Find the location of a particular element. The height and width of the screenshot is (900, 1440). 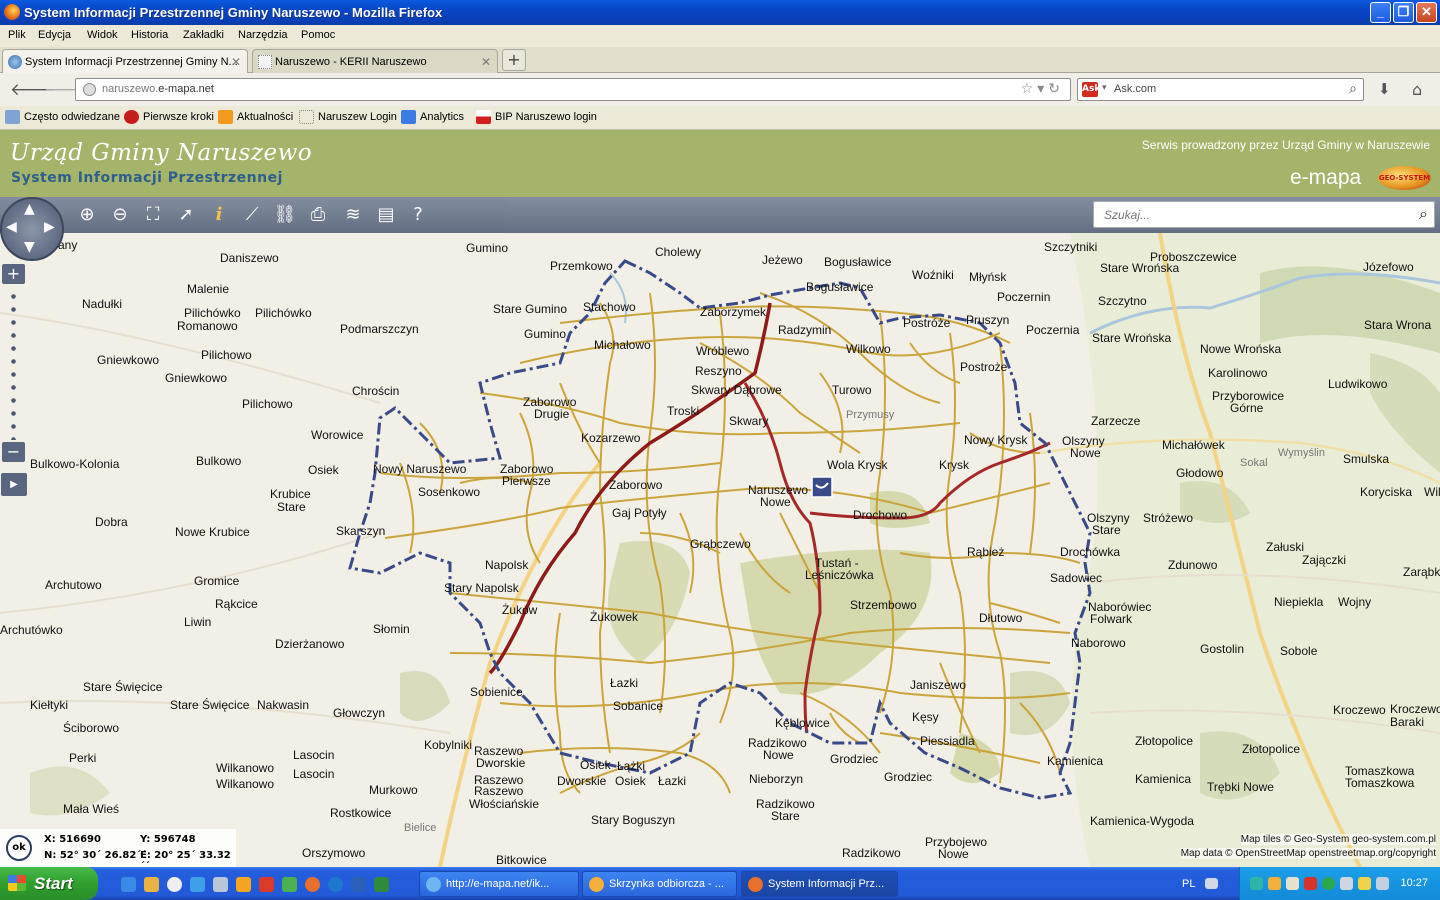

place-label: Załuski is located at coordinates (1285, 547).